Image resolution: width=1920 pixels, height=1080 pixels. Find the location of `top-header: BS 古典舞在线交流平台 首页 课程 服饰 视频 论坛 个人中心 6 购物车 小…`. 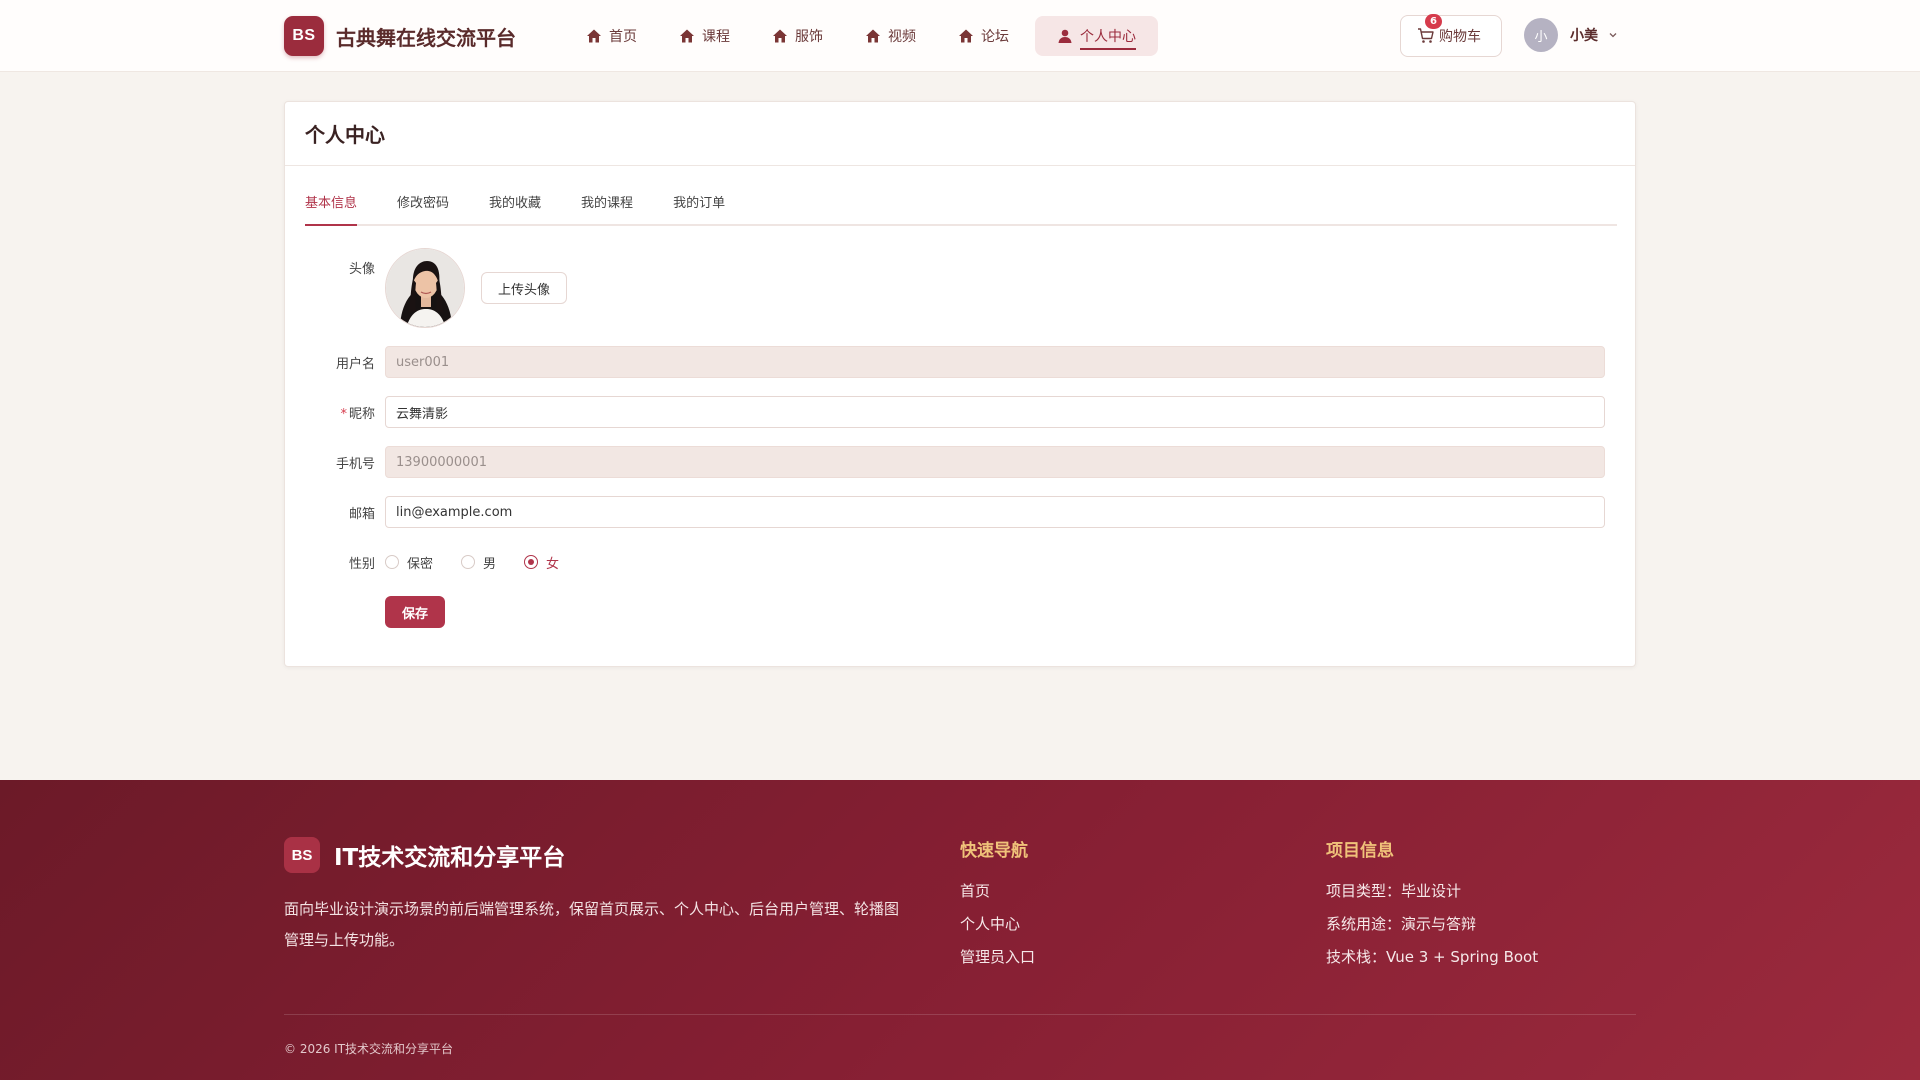

top-header: BS 古典舞在线交流平台 首页 课程 服饰 视频 论坛 个人中心 6 购物车 小… is located at coordinates (960, 36).